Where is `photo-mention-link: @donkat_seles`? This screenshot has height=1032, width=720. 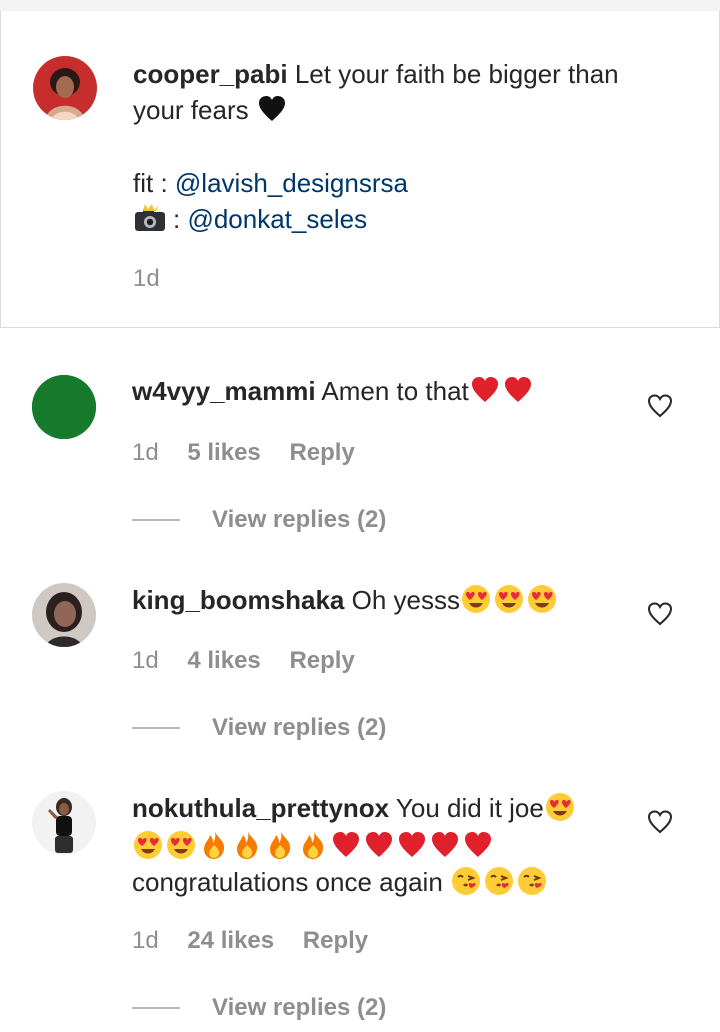
photo-mention-link: @donkat_seles is located at coordinates (277, 219).